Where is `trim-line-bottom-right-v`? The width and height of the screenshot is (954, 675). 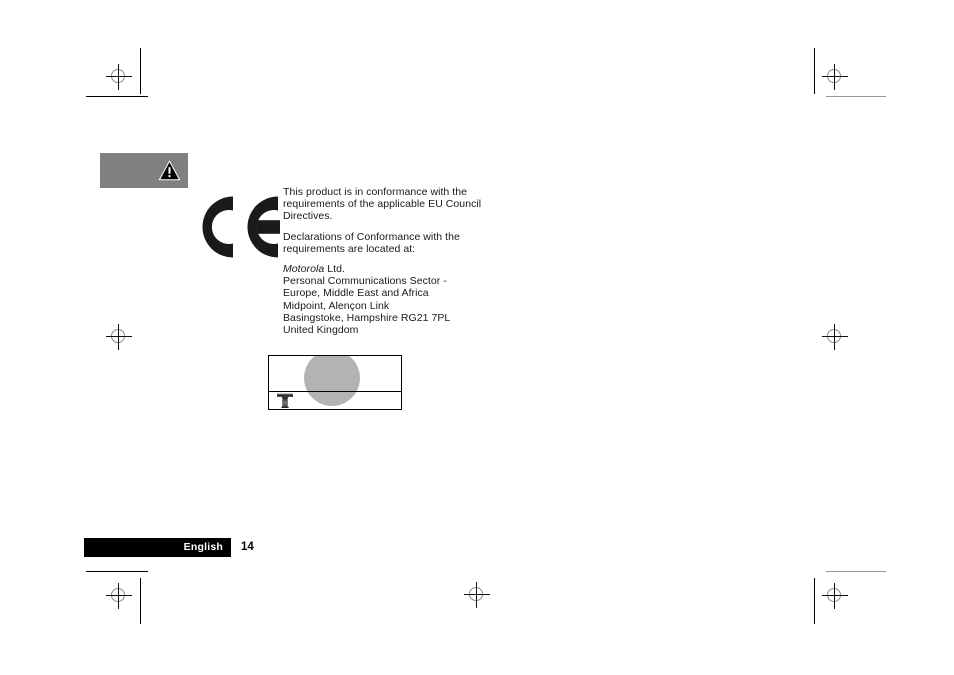 trim-line-bottom-right-v is located at coordinates (814, 601).